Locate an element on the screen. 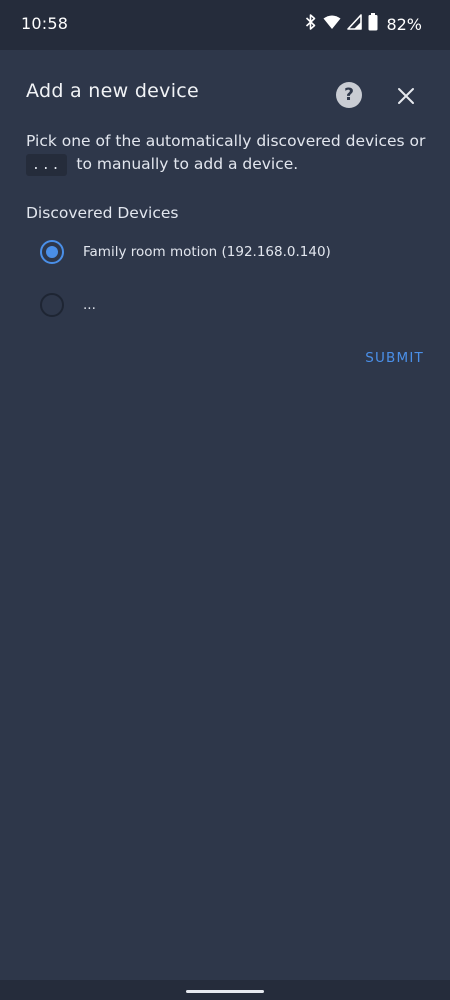 The height and width of the screenshot is (1000, 450). bluetooth-icon is located at coordinates (311, 24).